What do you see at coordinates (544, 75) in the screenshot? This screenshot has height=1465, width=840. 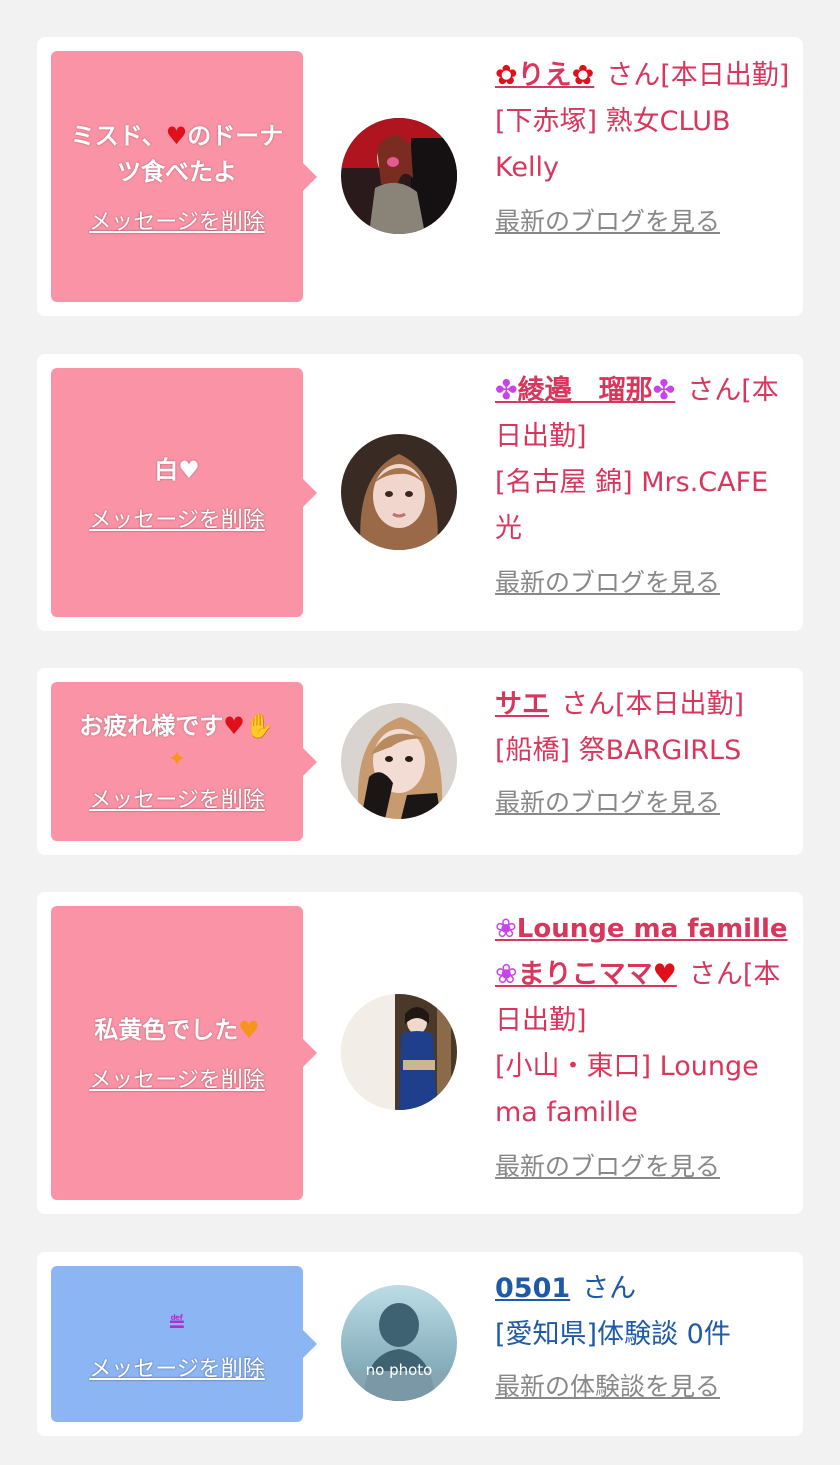 I see `cast-name-link: ✿りえ✿` at bounding box center [544, 75].